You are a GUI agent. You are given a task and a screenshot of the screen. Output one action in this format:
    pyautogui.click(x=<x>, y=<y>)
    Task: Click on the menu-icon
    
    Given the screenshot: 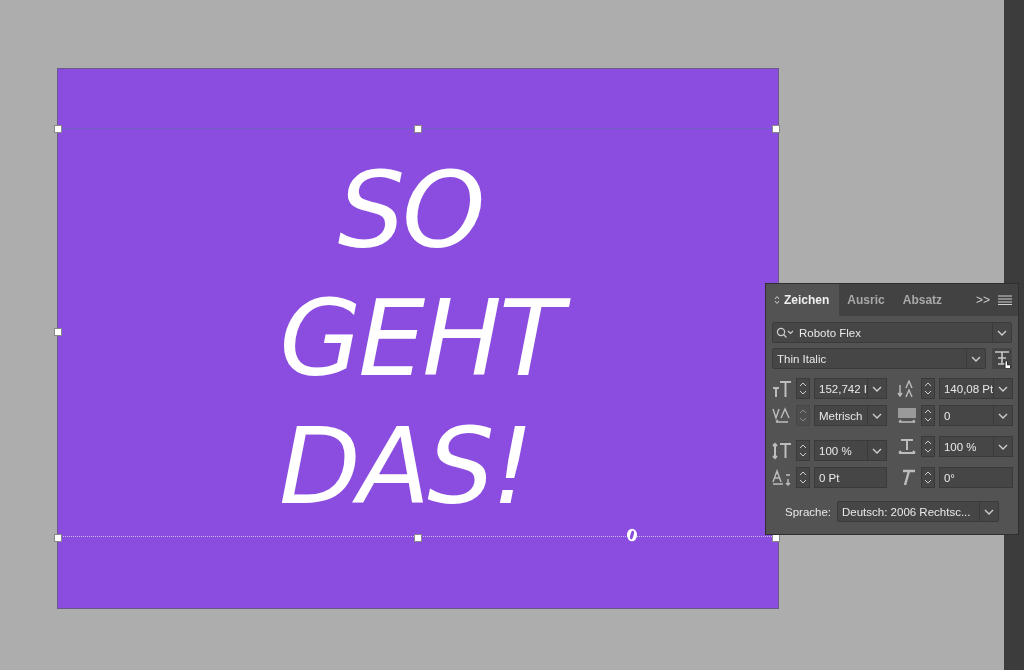 What is the action you would take?
    pyautogui.click(x=1005, y=300)
    